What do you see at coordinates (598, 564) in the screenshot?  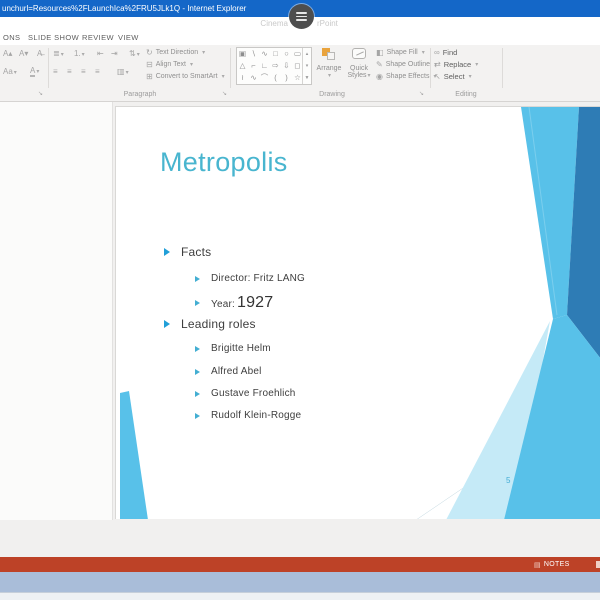 I see `status-right-fragment` at bounding box center [598, 564].